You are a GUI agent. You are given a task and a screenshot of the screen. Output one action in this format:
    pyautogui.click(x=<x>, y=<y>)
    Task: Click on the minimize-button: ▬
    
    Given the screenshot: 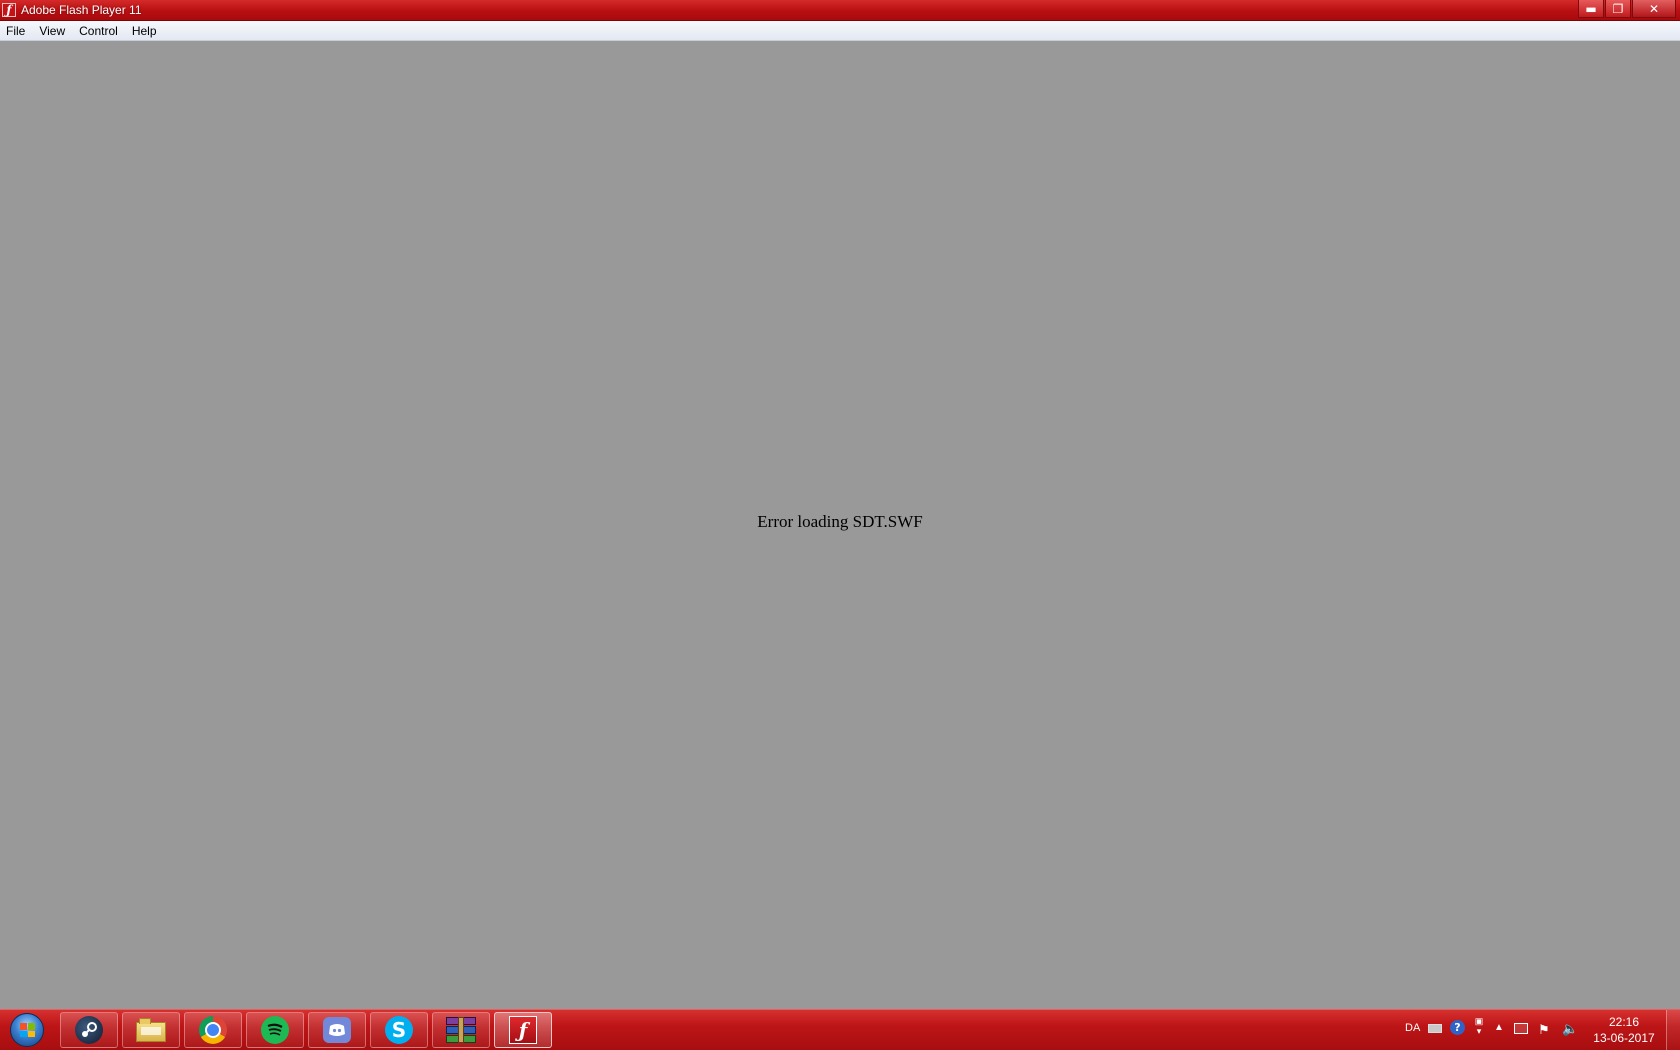 What is the action you would take?
    pyautogui.click(x=1591, y=9)
    